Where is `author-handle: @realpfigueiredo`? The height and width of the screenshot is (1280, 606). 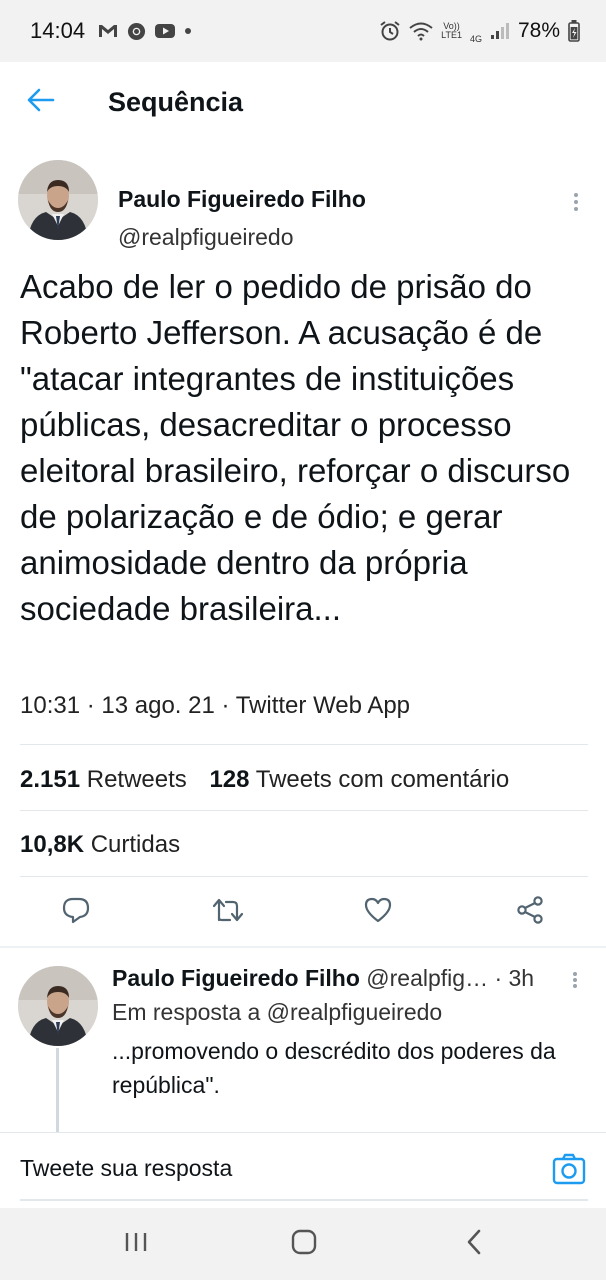 author-handle: @realpfigueiredo is located at coordinates (206, 237).